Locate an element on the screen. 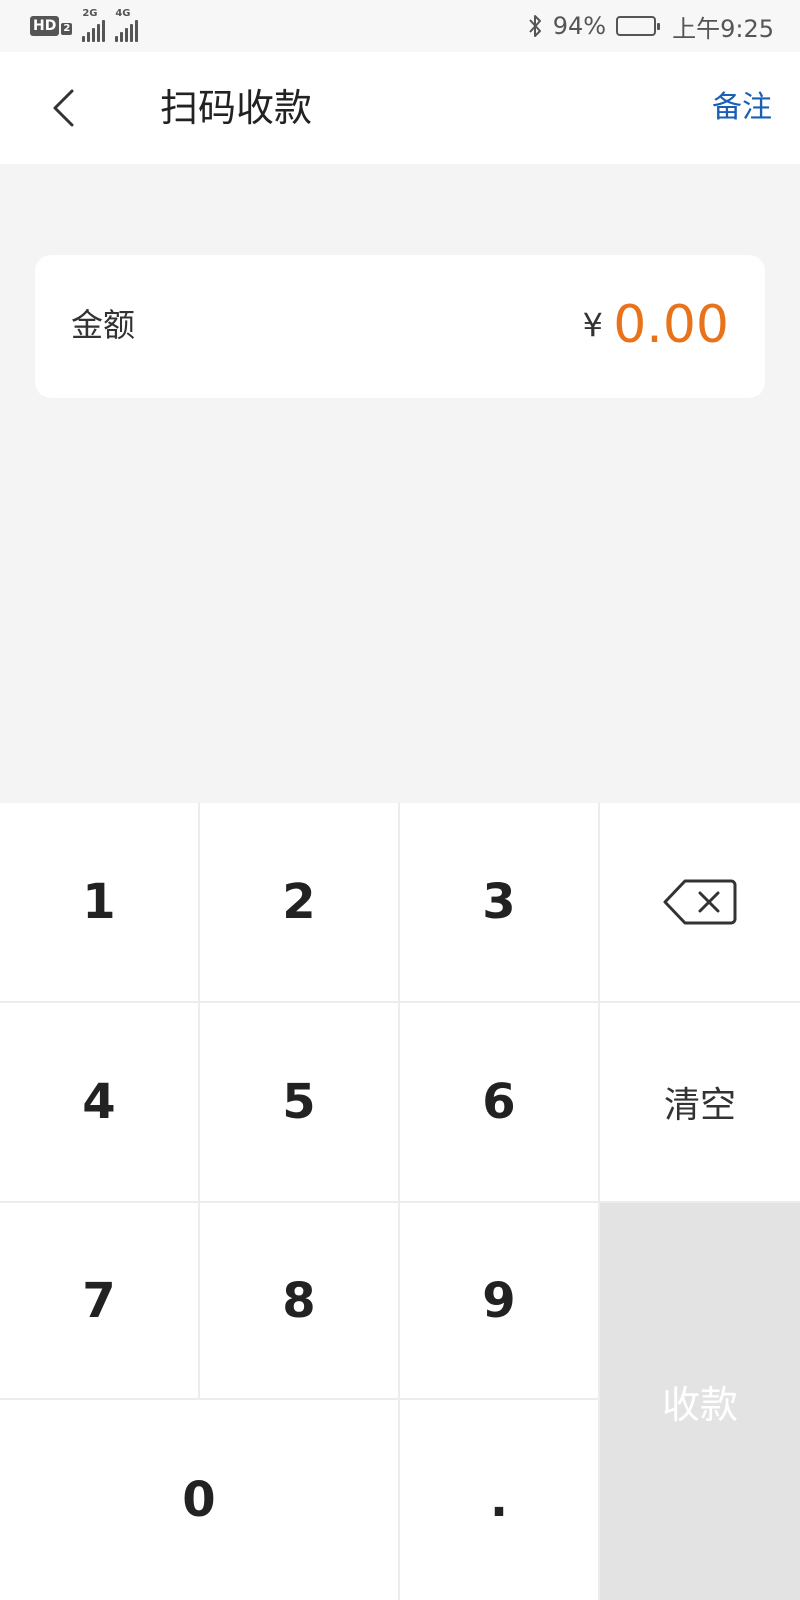  signal-2g-icon: 2G is located at coordinates (94, 25).